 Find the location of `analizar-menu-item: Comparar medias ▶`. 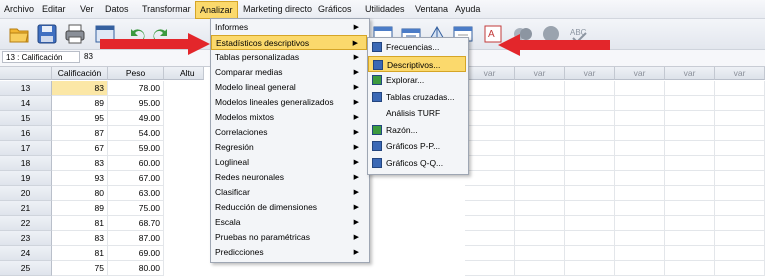

analizar-menu-item: Comparar medias ▶ is located at coordinates (289, 72).